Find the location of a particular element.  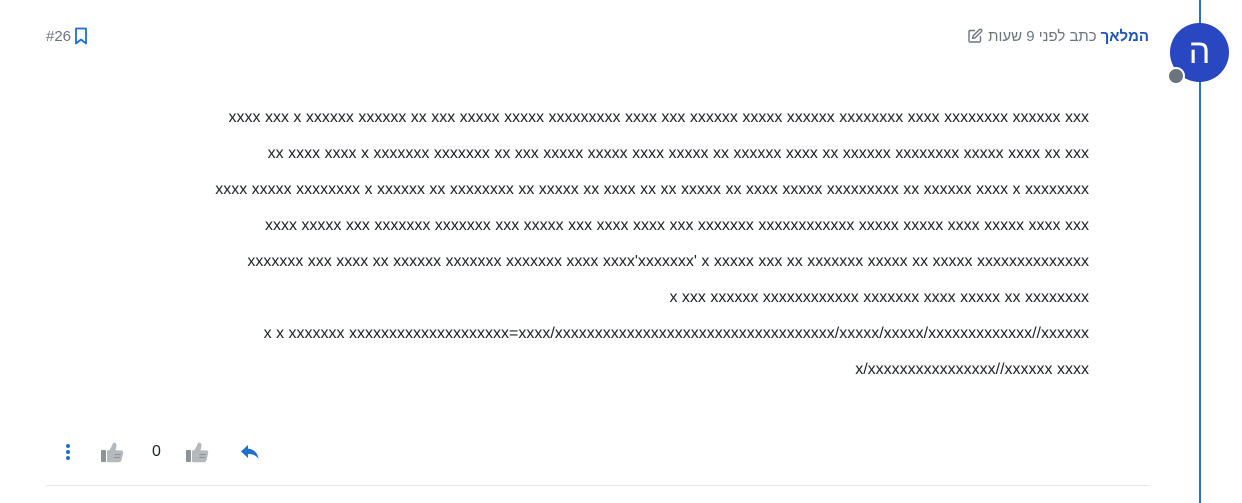

post-timestamp: כתב לפני 9 שעות is located at coordinates (1042, 36).